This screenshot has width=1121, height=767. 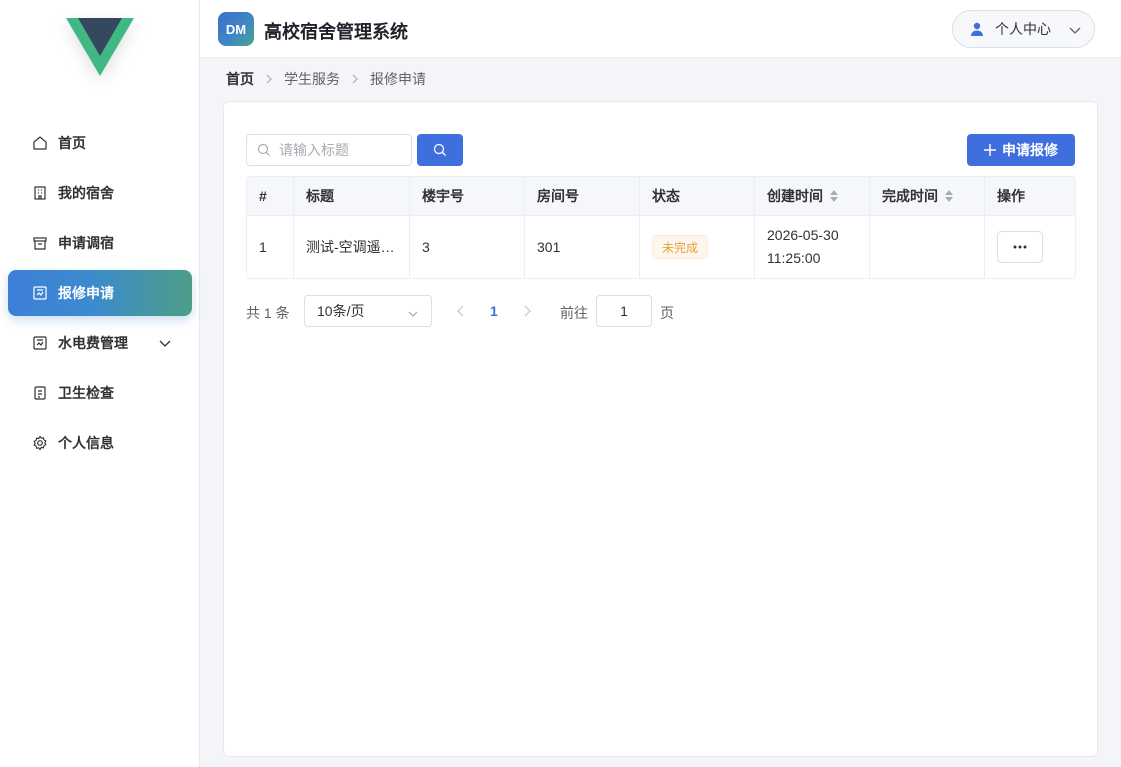 I want to click on column-header-status: 状态, so click(x=697, y=196).